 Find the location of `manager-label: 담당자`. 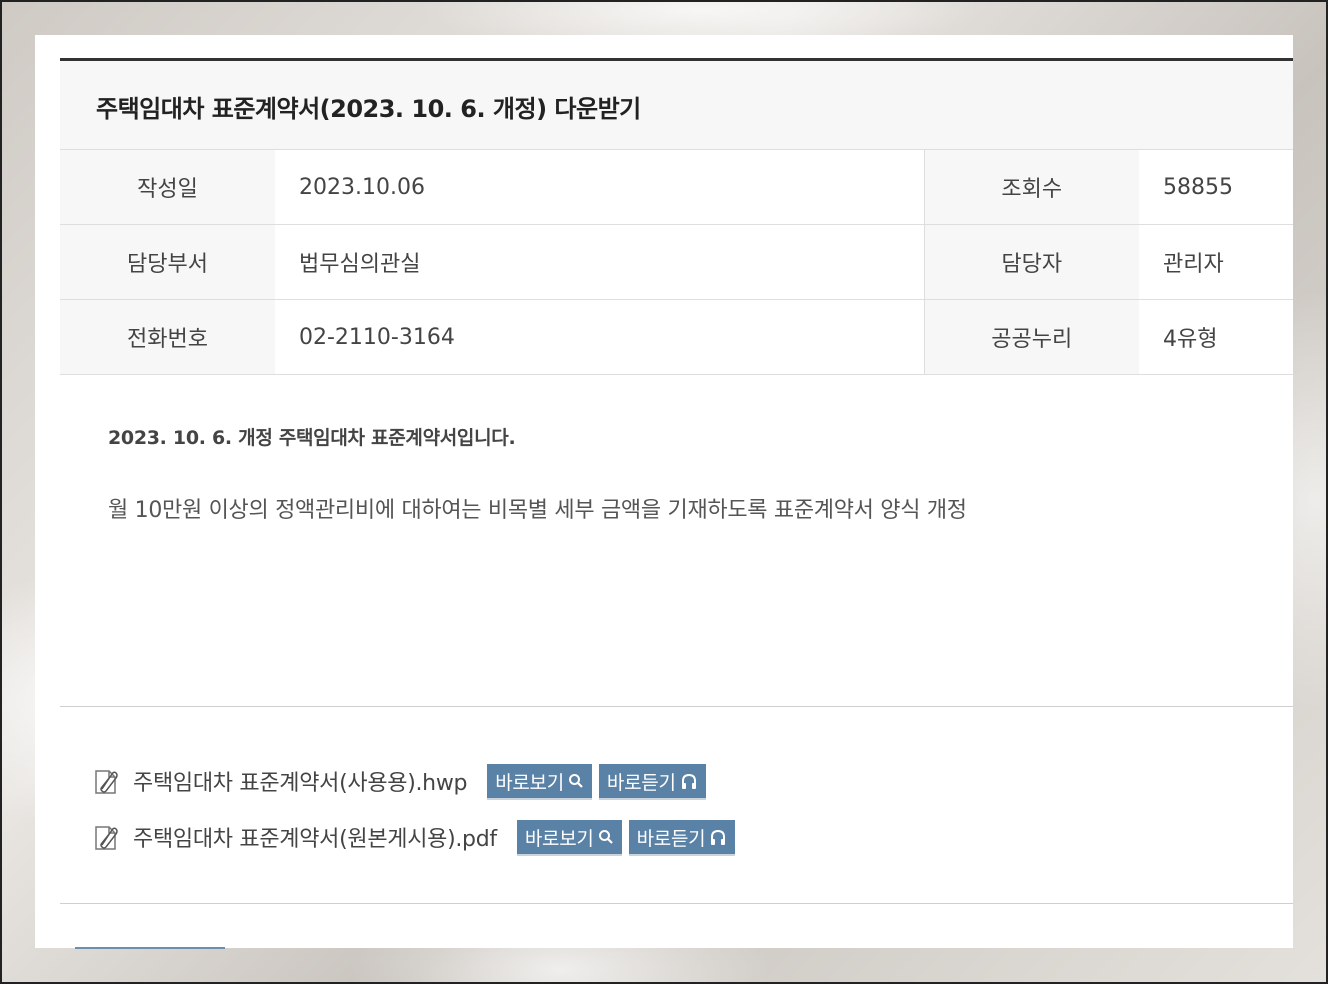

manager-label: 담당자 is located at coordinates (1031, 262).